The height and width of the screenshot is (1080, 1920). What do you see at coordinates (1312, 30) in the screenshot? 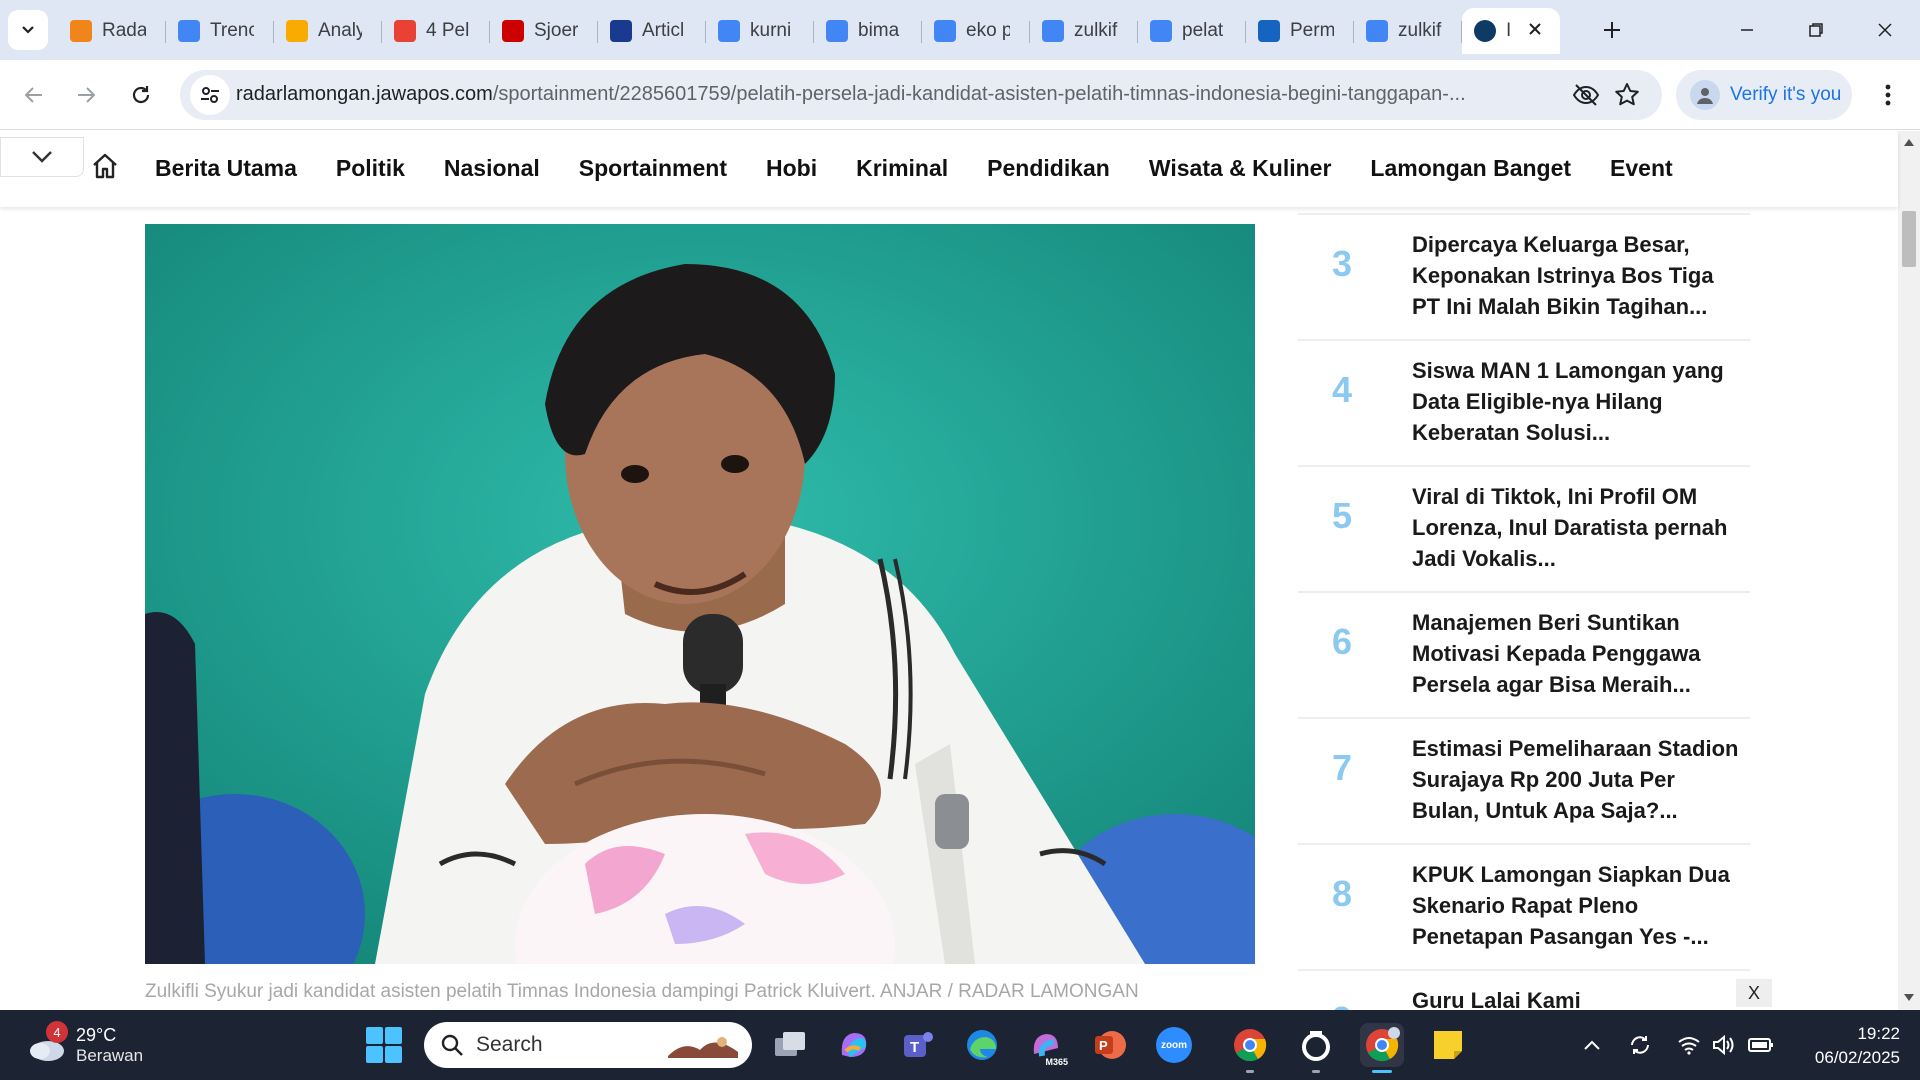
I see `tab-label: Perm` at bounding box center [1312, 30].